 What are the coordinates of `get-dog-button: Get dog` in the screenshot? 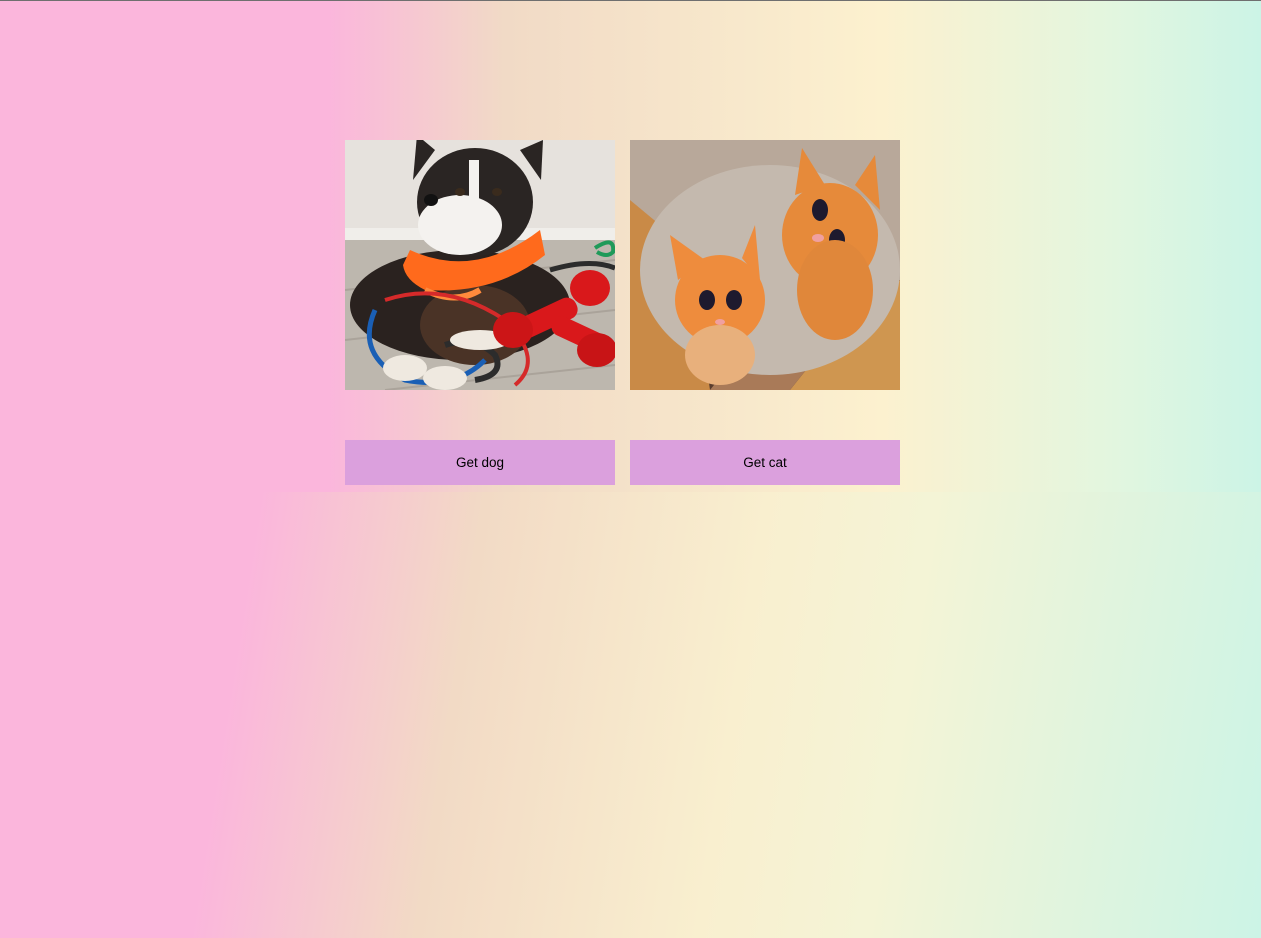 It's located at (480, 462).